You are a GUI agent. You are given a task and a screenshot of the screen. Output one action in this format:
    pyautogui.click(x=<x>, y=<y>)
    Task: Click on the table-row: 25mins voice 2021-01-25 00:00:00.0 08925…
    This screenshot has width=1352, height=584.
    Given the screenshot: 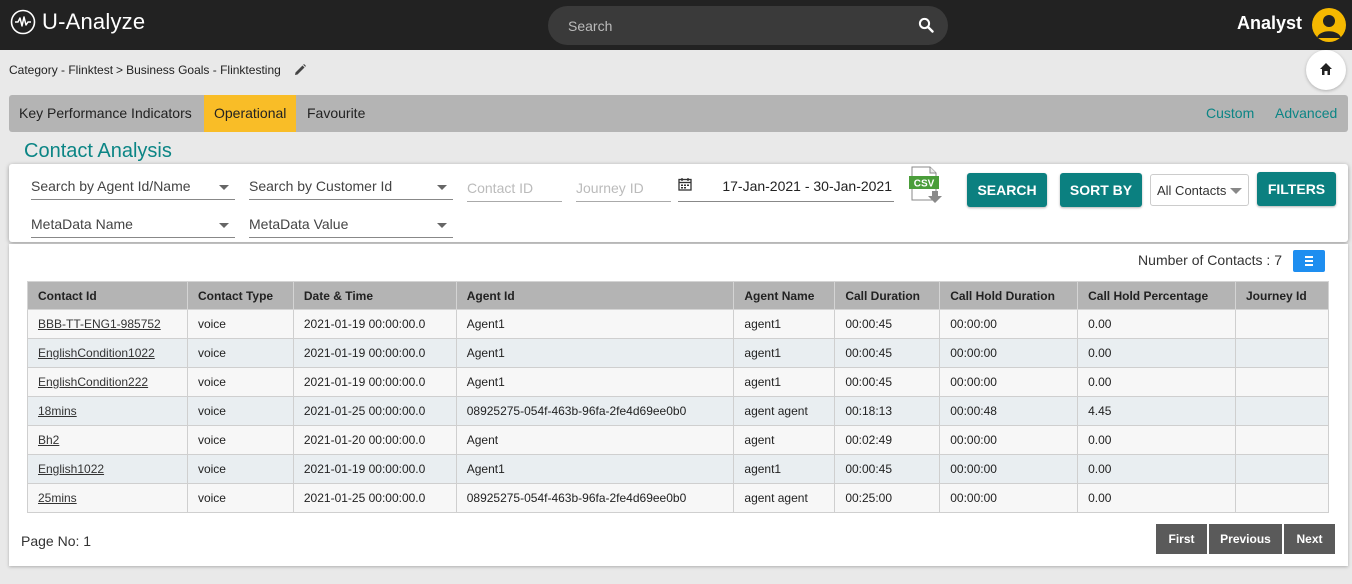 What is the action you would take?
    pyautogui.click(x=678, y=498)
    